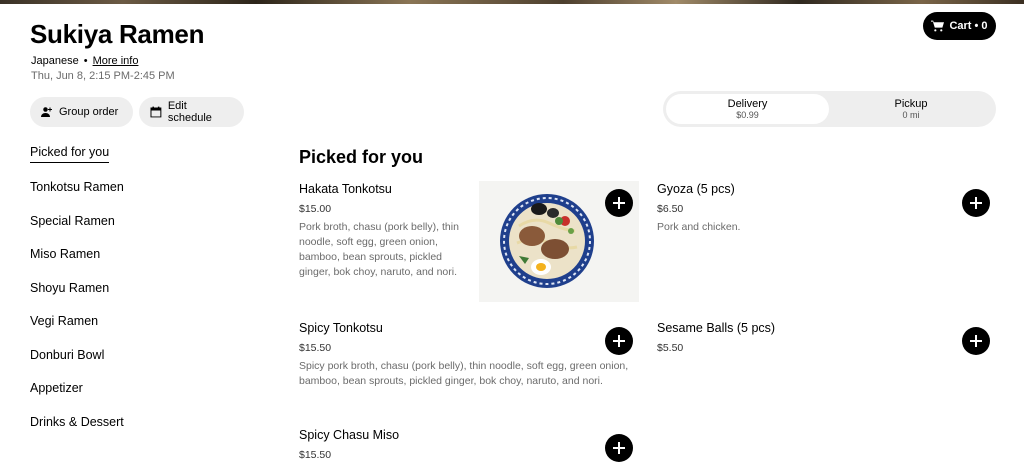 This screenshot has height=464, width=1024. I want to click on nav-item-miso-ramen: Miso Ramen, so click(65, 254).